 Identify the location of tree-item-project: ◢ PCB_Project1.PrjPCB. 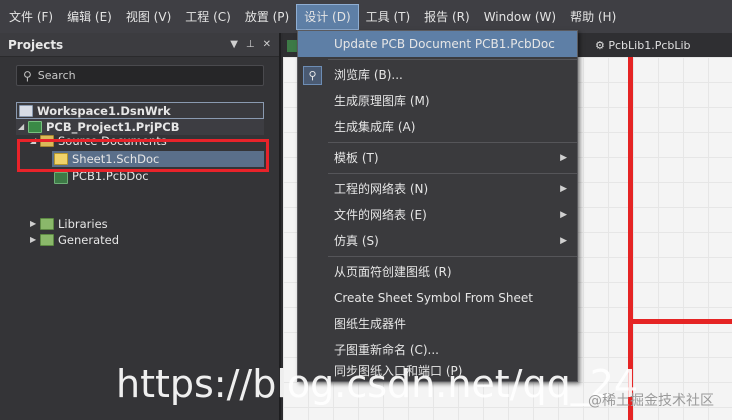
(140, 127).